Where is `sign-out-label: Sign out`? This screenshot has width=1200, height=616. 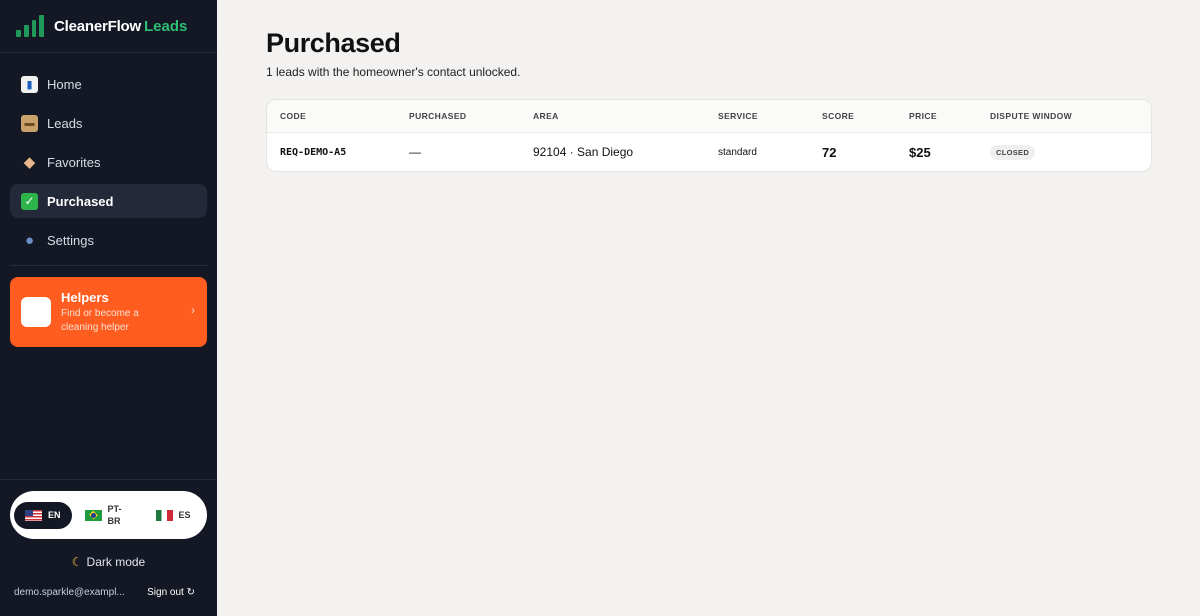
sign-out-label: Sign out is located at coordinates (165, 592).